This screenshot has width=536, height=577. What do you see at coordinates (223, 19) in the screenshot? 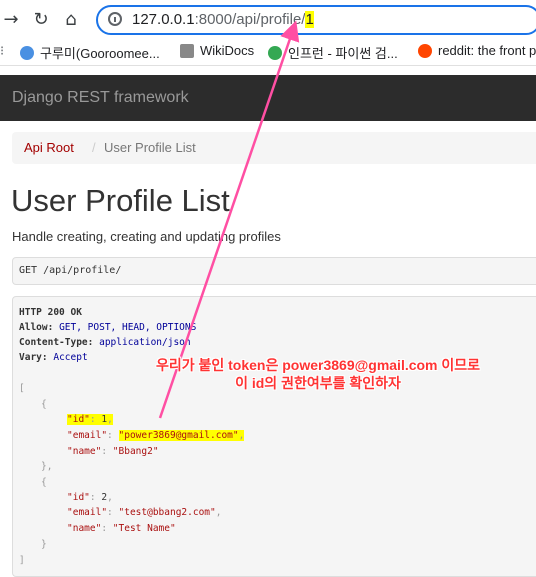
I see `url-text: 127.0.0.1:8000/api/profile/1` at bounding box center [223, 19].